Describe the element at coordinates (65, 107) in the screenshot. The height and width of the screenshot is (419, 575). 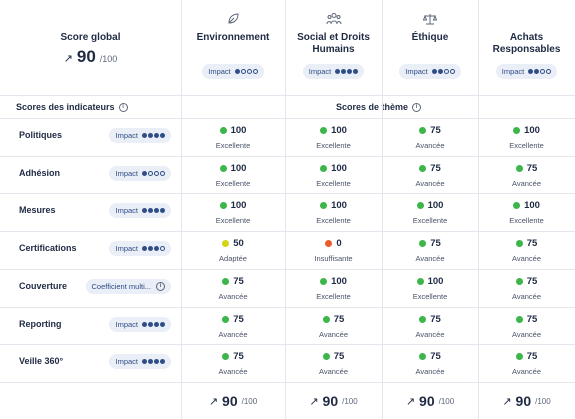
I see `indicators-section-label: Scores des indicateurs` at that location.